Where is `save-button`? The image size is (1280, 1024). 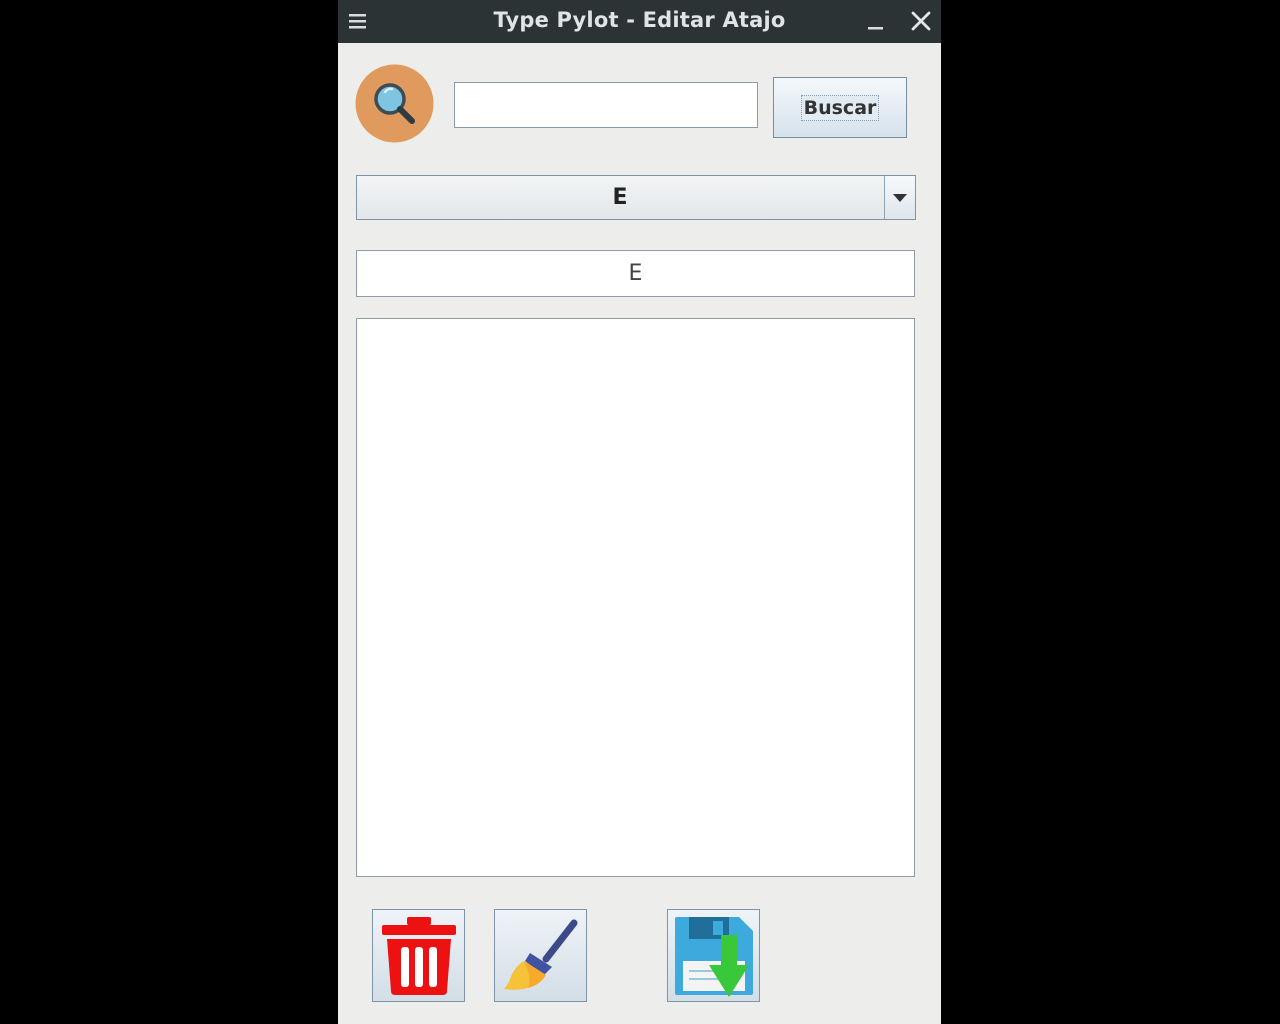
save-button is located at coordinates (713, 955).